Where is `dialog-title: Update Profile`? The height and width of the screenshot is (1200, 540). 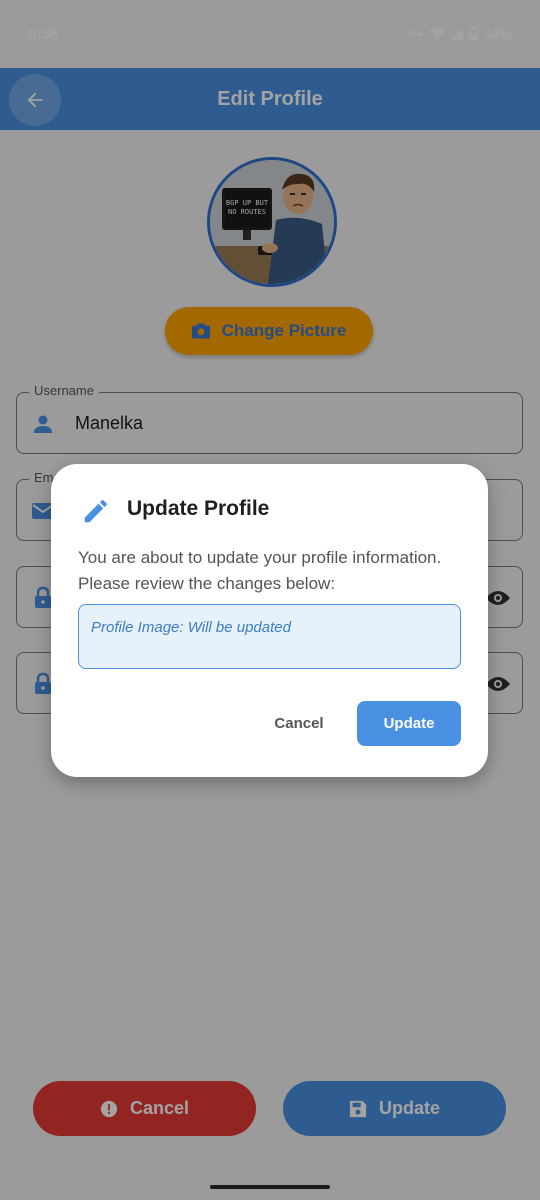 dialog-title: Update Profile is located at coordinates (198, 508).